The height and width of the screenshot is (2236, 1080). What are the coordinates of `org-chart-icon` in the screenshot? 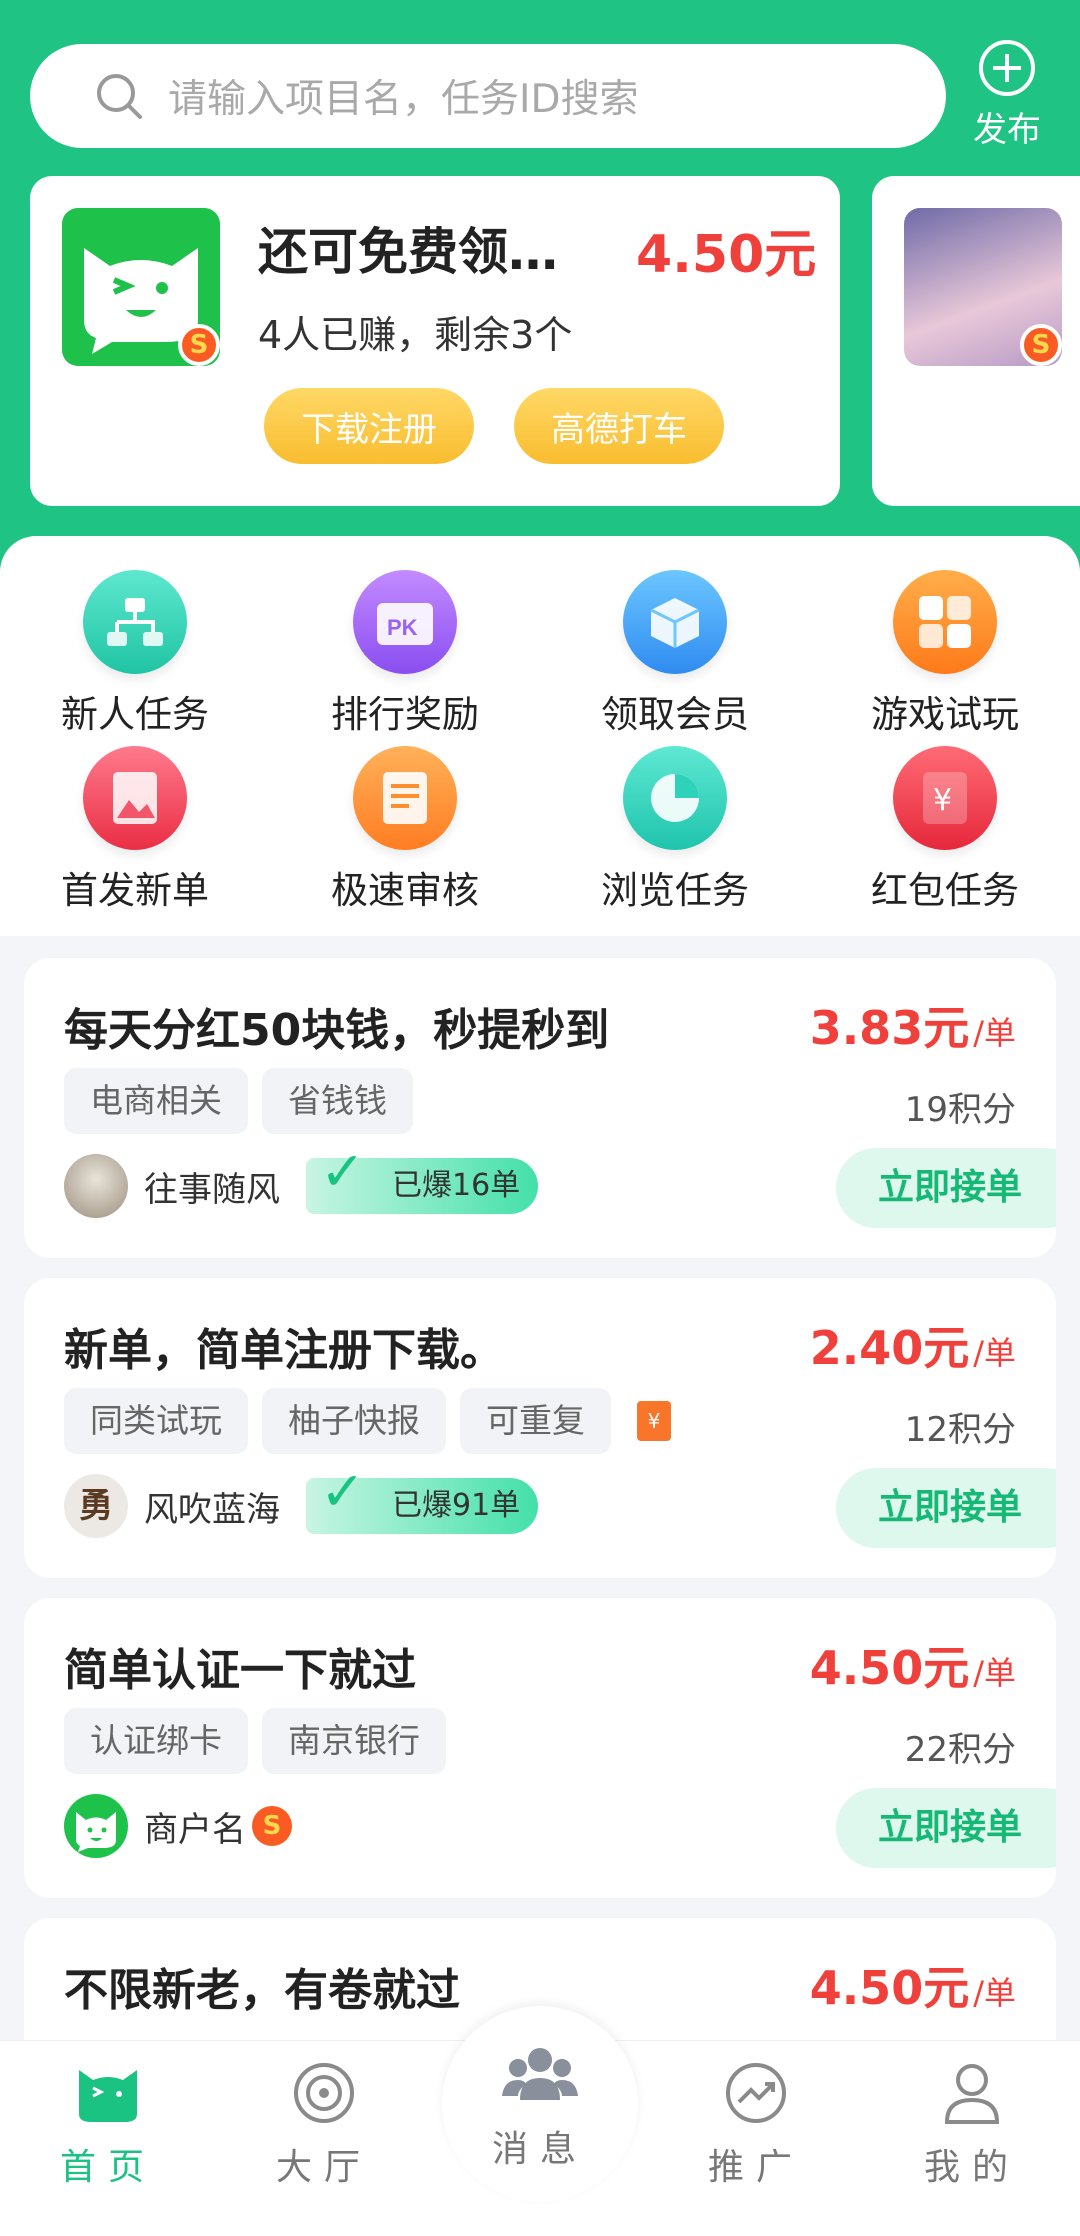 It's located at (135, 622).